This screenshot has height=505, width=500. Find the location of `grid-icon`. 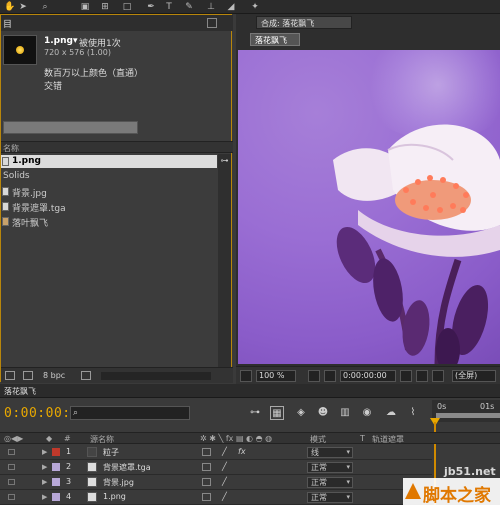

grid-icon is located at coordinates (314, 376).